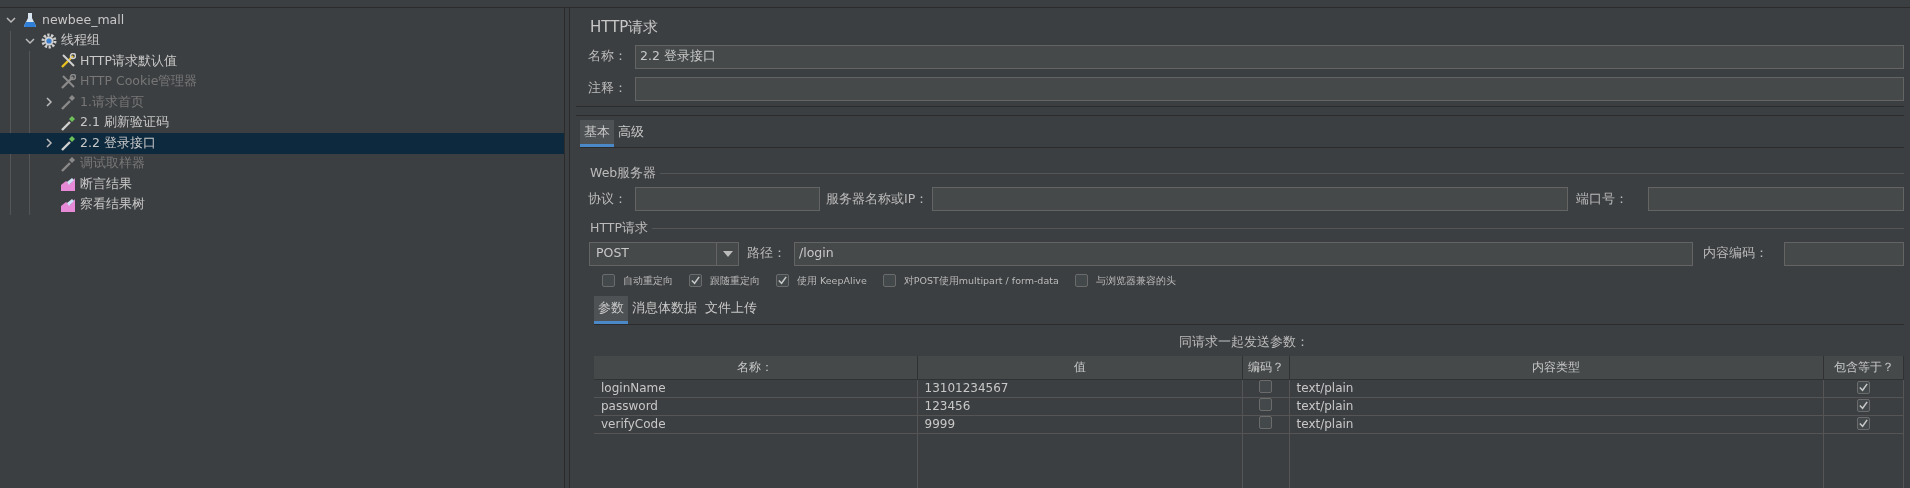  What do you see at coordinates (1250, 199) in the screenshot?
I see `server-field` at bounding box center [1250, 199].